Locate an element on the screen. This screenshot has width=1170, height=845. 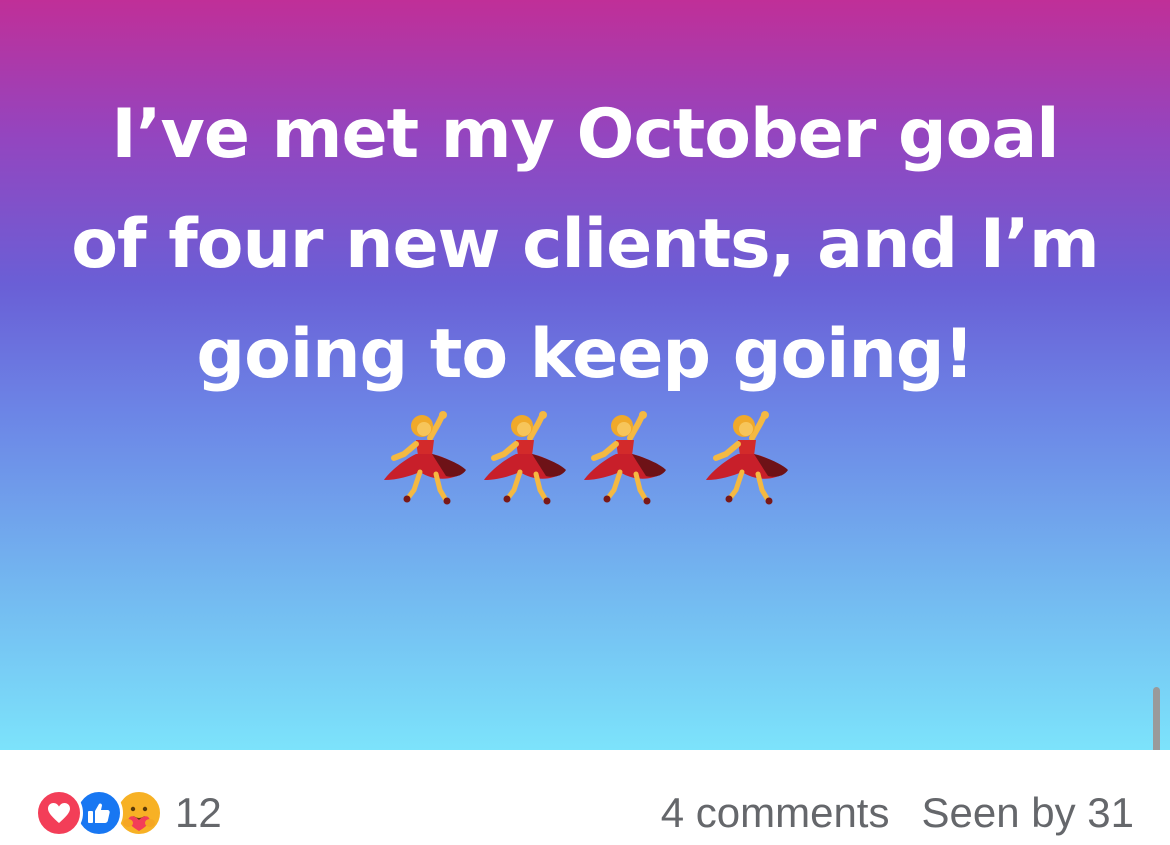
emoji-row is located at coordinates (524, 465).